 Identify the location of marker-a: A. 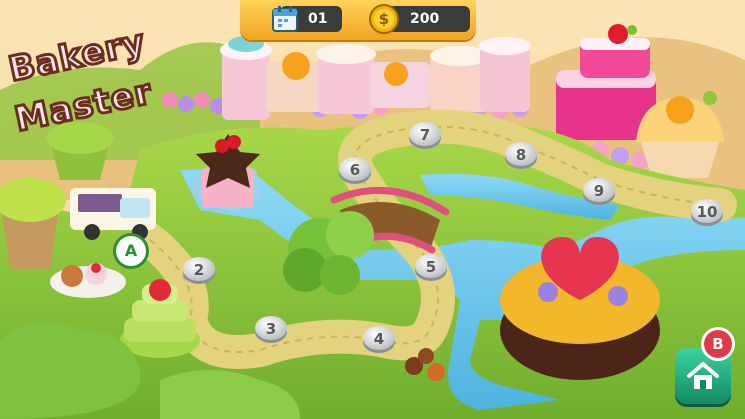
(131, 251).